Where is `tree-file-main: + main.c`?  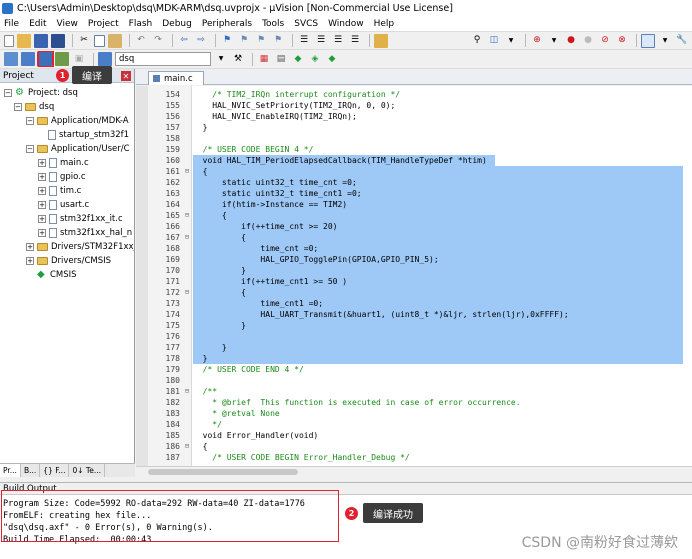
tree-file-main: + main.c is located at coordinates (63, 162).